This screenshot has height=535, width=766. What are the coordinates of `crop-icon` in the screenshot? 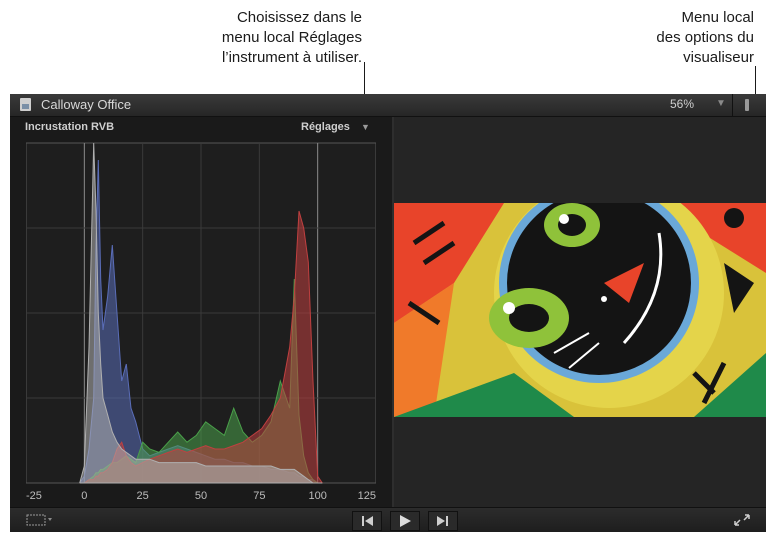 It's located at (39, 520).